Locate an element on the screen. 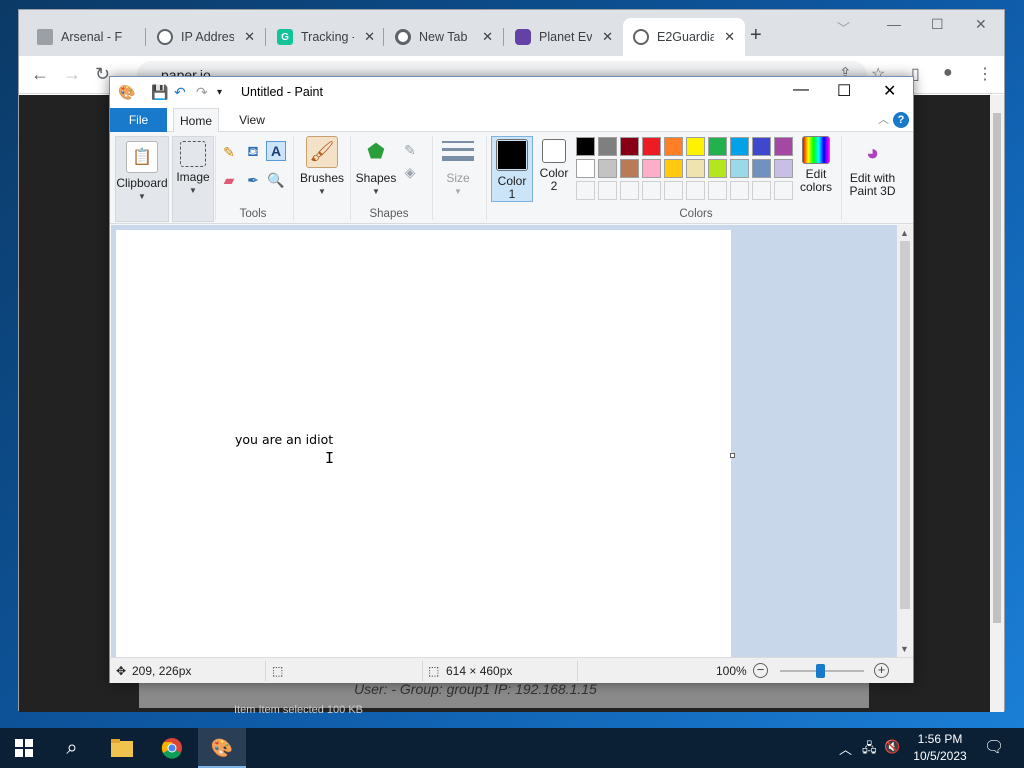 The image size is (1024, 768). profile-icon: ● is located at coordinates (948, 73).